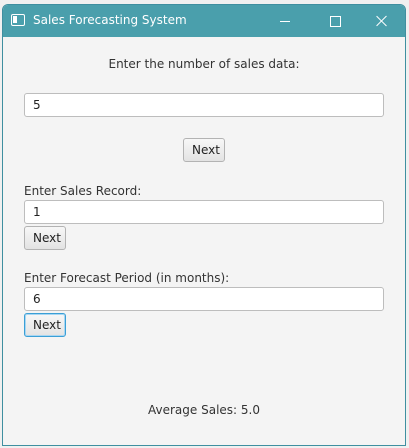  I want to click on title-bar: Sales Forecasting System, so click(204, 21).